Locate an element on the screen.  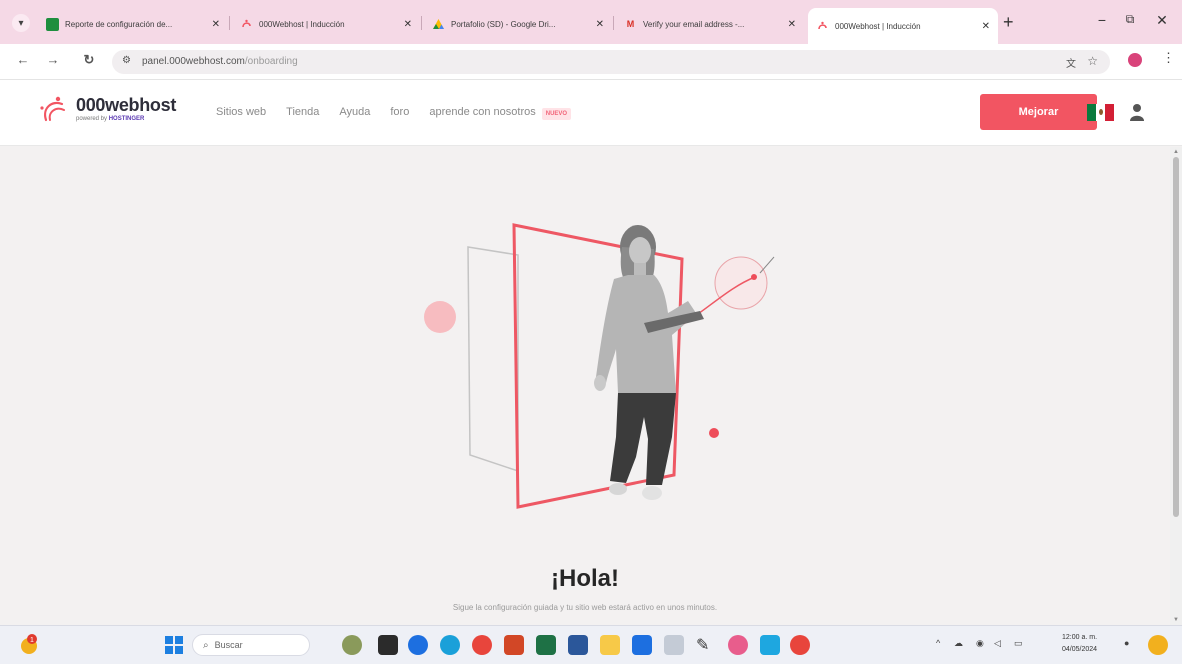
logo-subtitle: powered by HOSTINGER is located at coordinates (110, 119).